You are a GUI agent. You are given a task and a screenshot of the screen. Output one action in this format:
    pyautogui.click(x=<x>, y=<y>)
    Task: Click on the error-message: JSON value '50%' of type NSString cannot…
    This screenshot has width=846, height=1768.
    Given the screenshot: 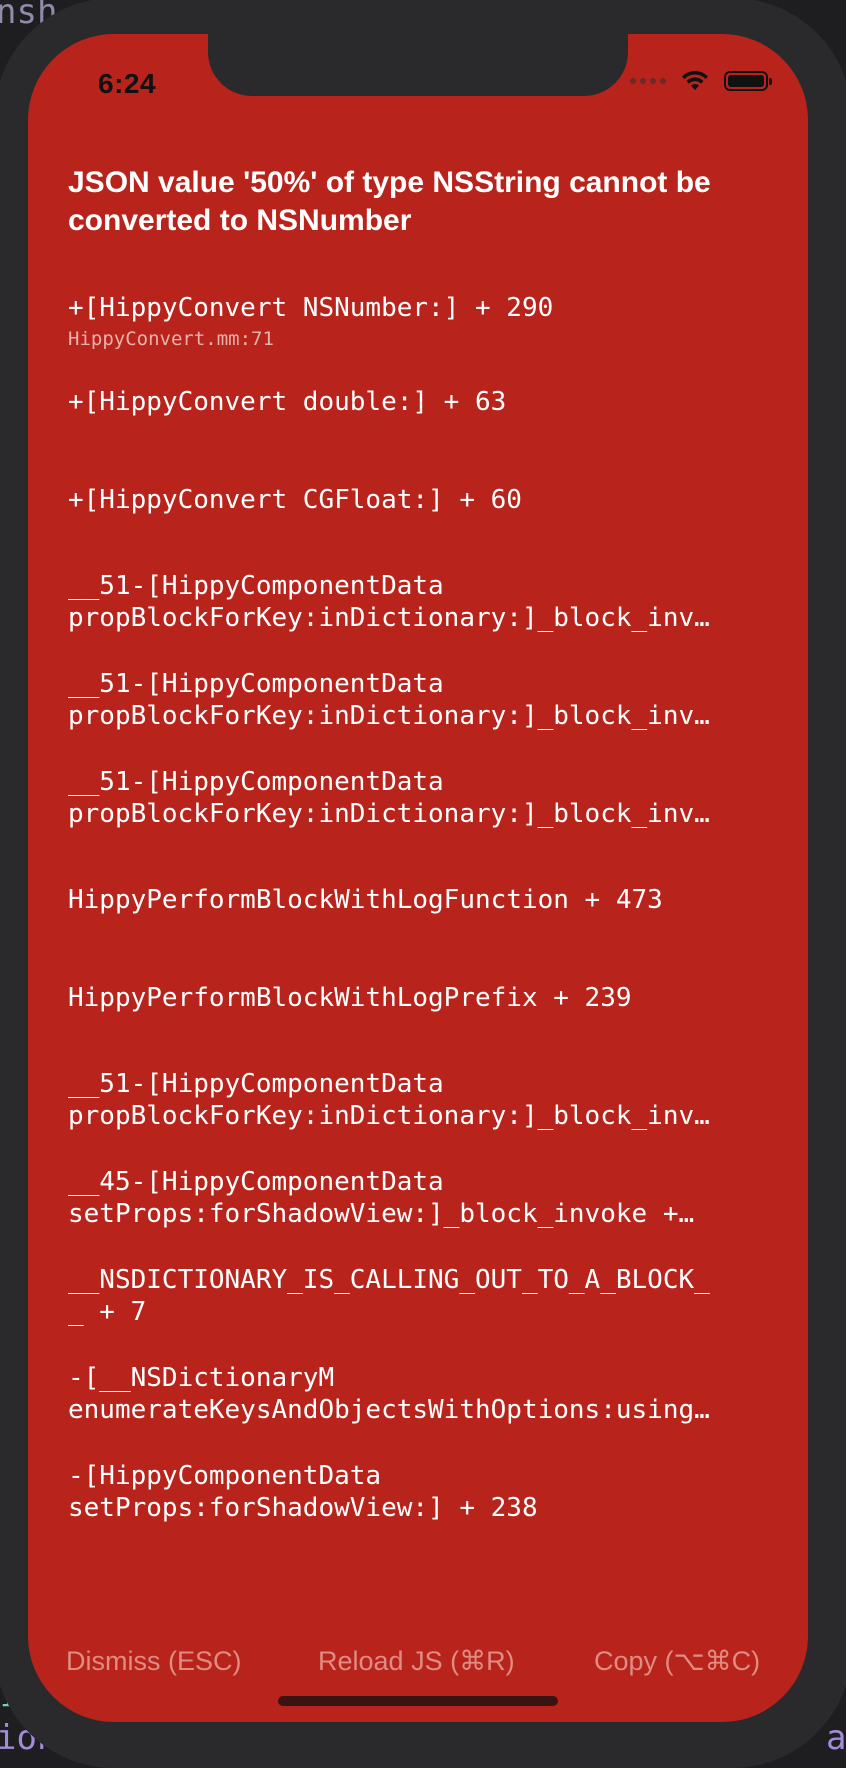 What is the action you would take?
    pyautogui.click(x=389, y=201)
    